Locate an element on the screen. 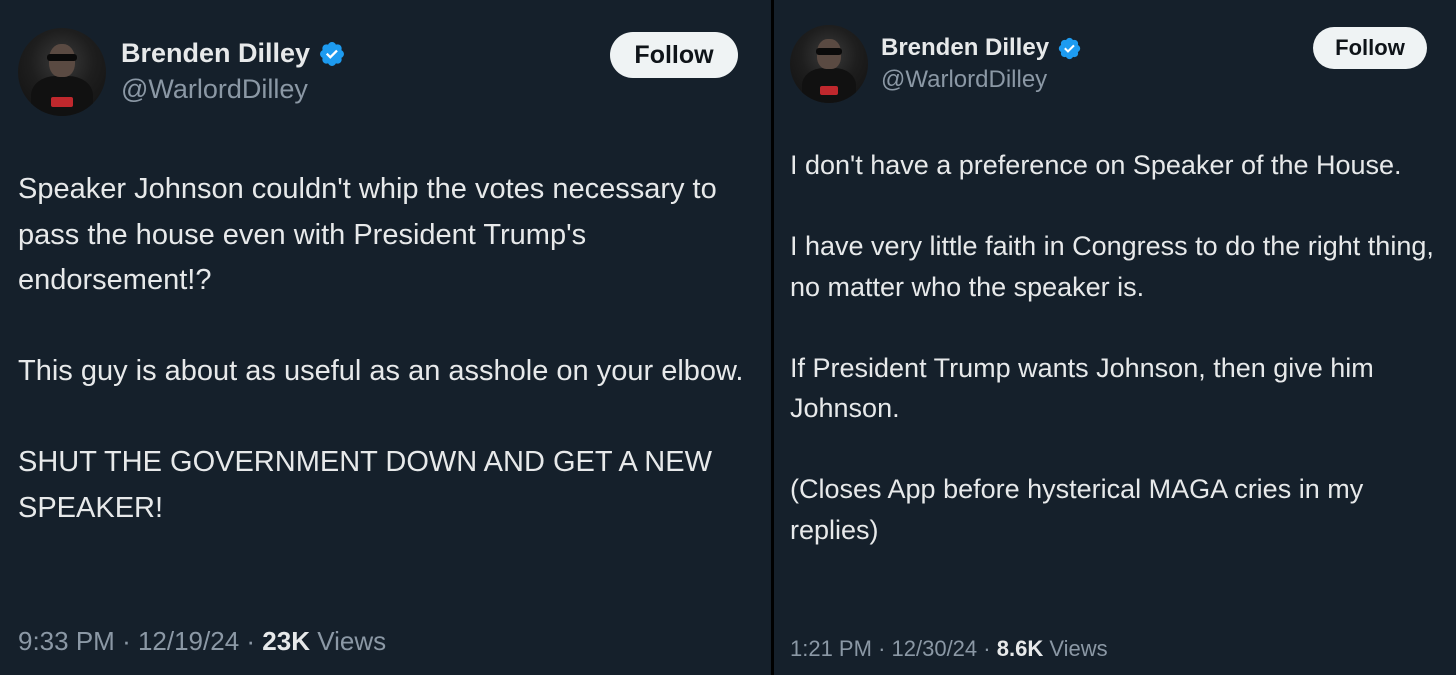  tweet-date: 12/30/24 is located at coordinates (935, 648).